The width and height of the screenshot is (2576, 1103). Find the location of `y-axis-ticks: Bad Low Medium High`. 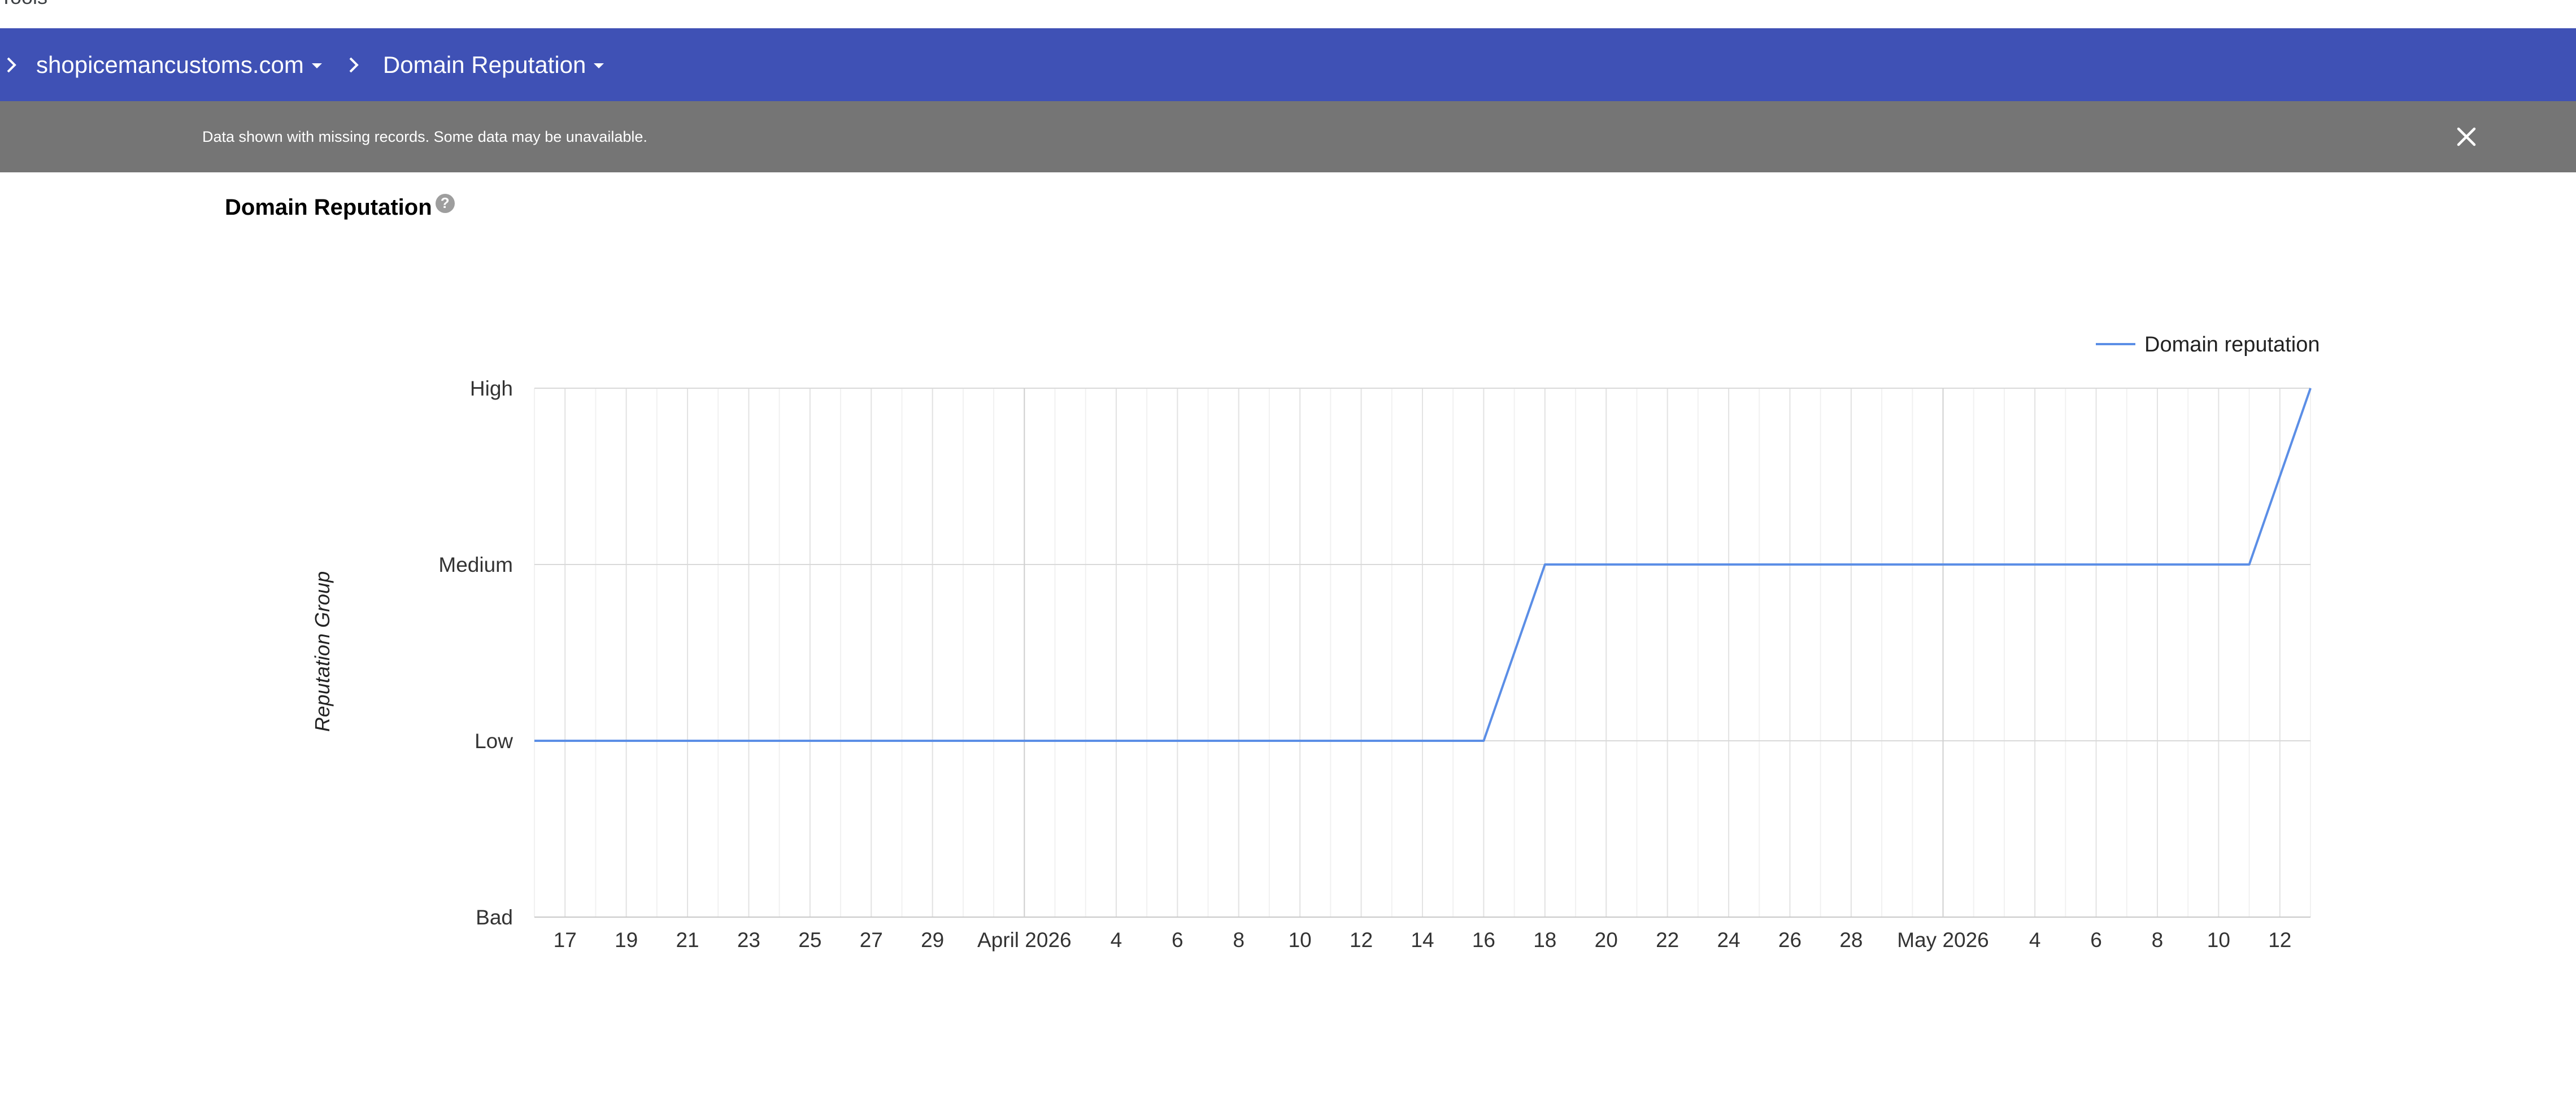

y-axis-ticks: Bad Low Medium High is located at coordinates (475, 653).